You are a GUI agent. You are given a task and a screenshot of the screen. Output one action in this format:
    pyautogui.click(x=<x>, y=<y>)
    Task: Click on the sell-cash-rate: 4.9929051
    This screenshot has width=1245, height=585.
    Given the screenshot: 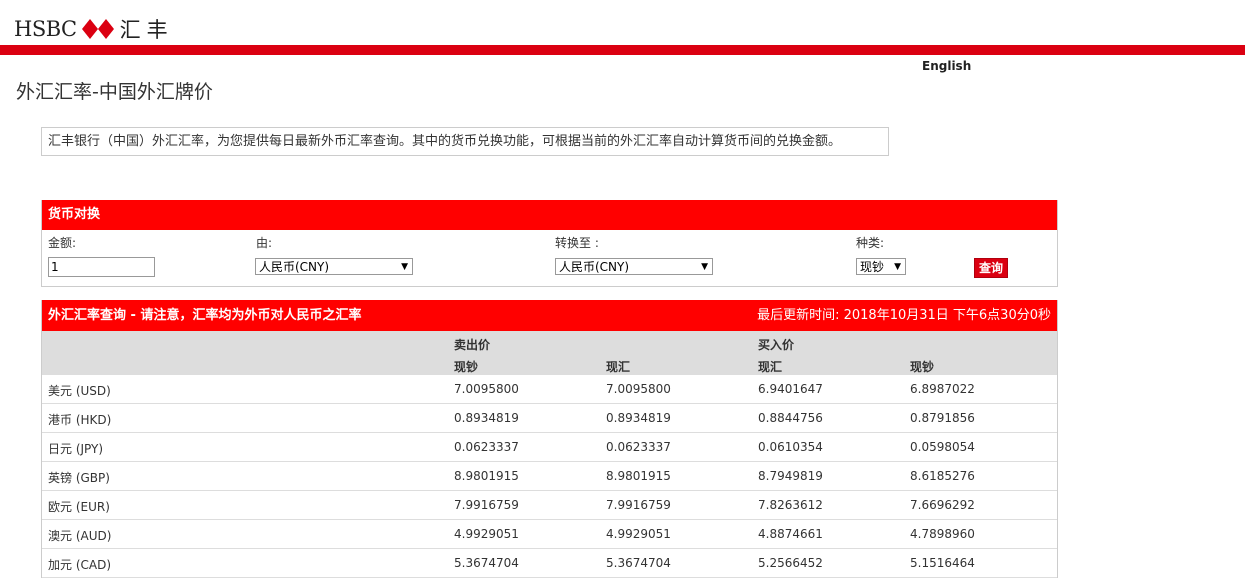 What is the action you would take?
    pyautogui.click(x=486, y=534)
    